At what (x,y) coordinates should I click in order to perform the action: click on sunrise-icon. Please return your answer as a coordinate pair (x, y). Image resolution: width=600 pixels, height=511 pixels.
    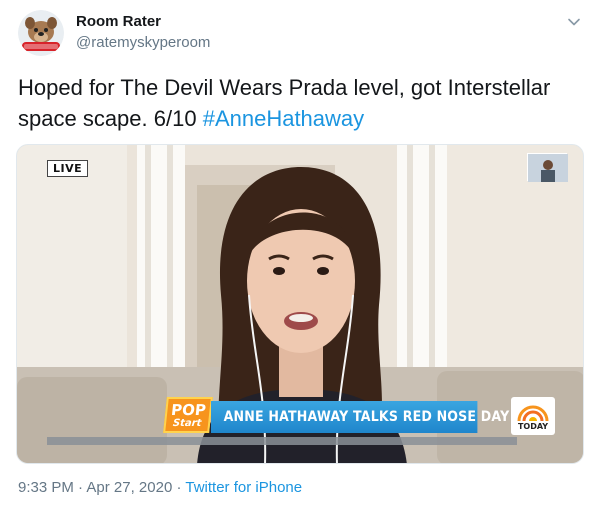
    Looking at the image, I should click on (533, 413).